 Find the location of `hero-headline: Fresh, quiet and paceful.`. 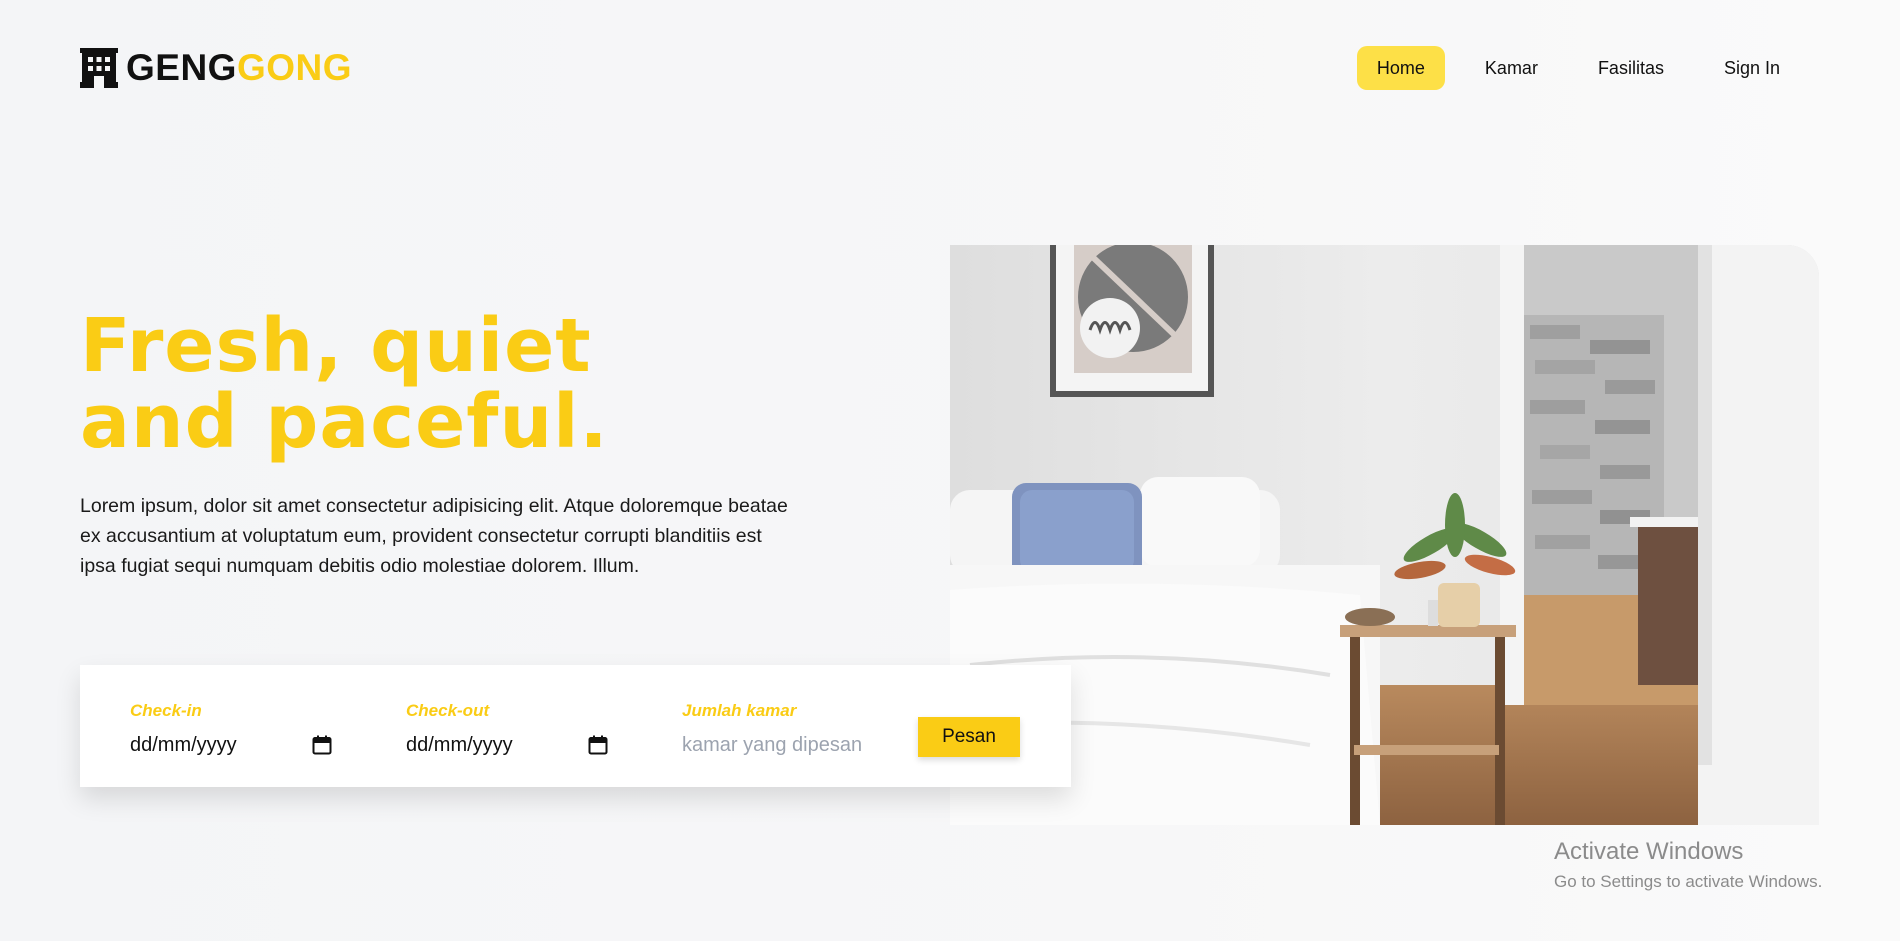

hero-headline: Fresh, quiet and paceful. is located at coordinates (344, 384).